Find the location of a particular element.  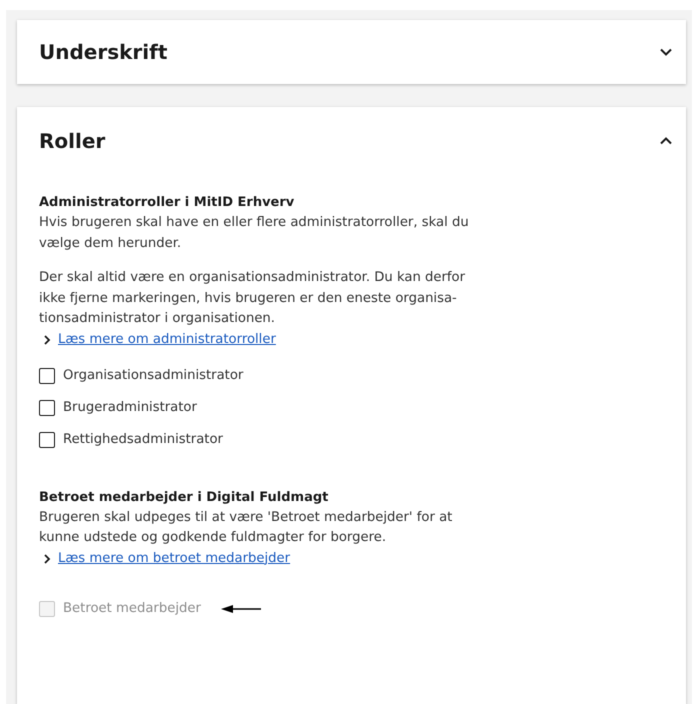

section-header: Roller is located at coordinates (351, 141).